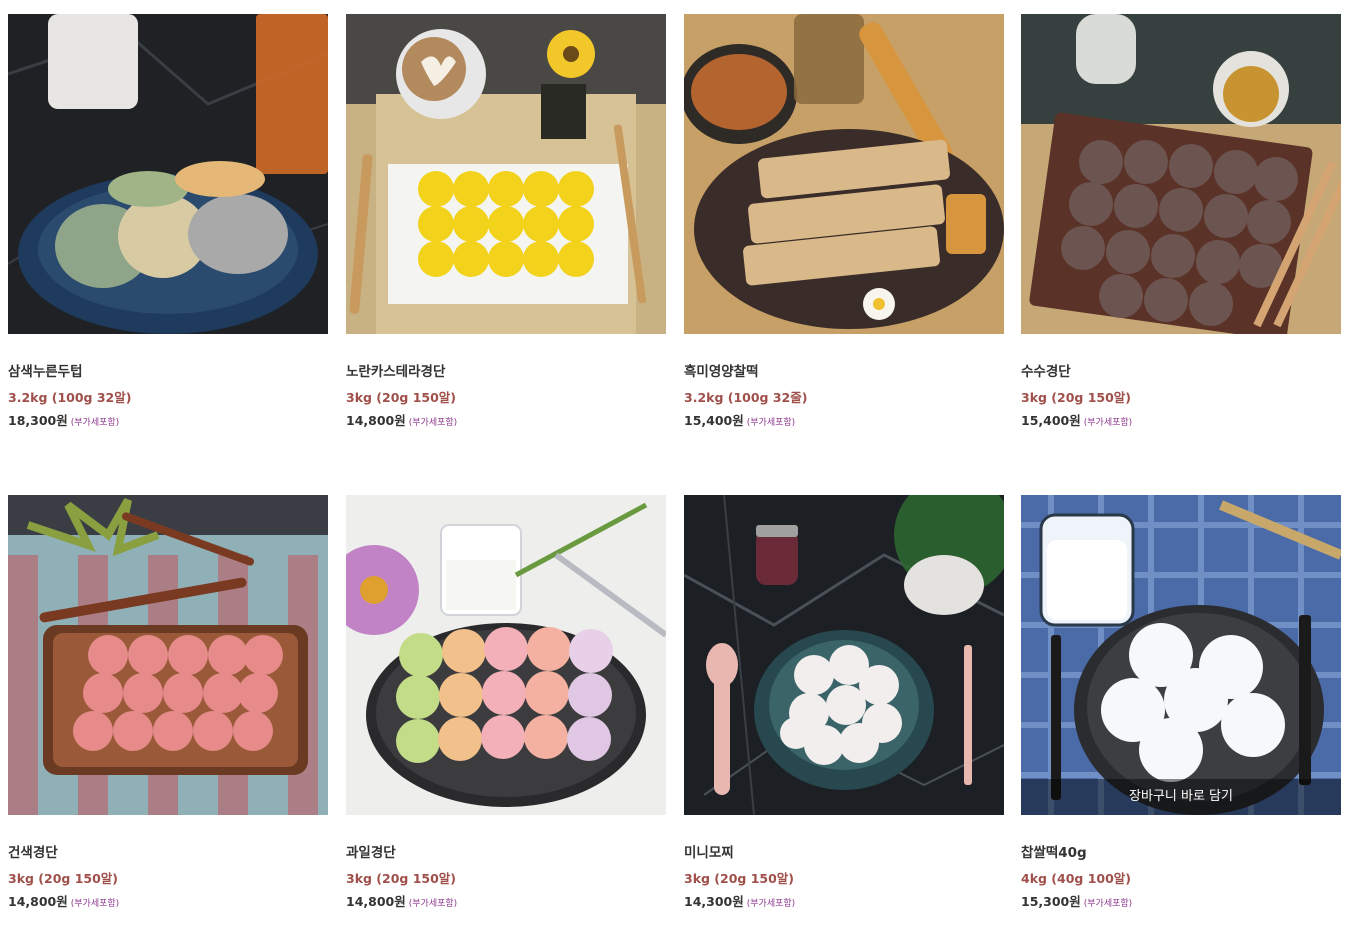  What do you see at coordinates (1181, 655) in the screenshot?
I see `product-image: 장바구니 바로 담기` at bounding box center [1181, 655].